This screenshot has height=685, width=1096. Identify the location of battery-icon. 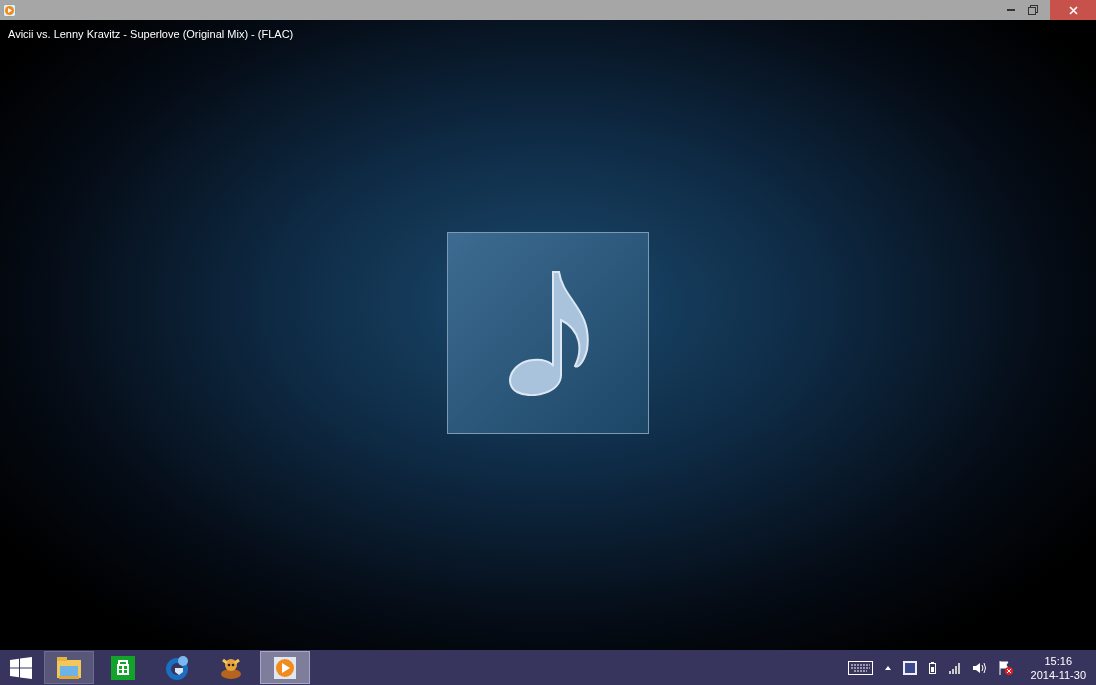
(932, 667).